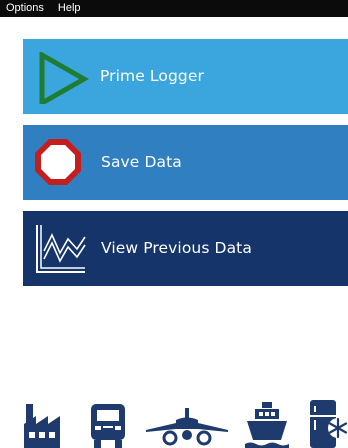  Describe the element at coordinates (42, 426) in the screenshot. I see `factory-icon` at that location.